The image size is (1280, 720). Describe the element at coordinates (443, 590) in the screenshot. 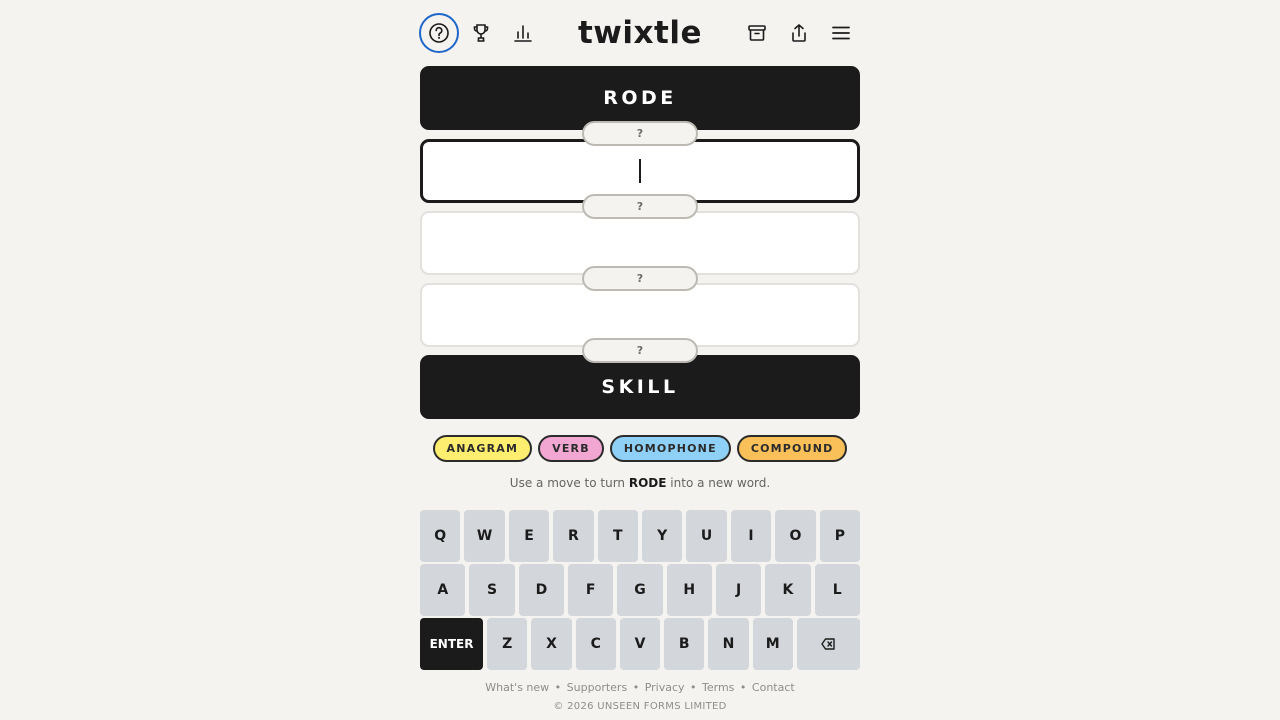

I see `key-a: A` at that location.